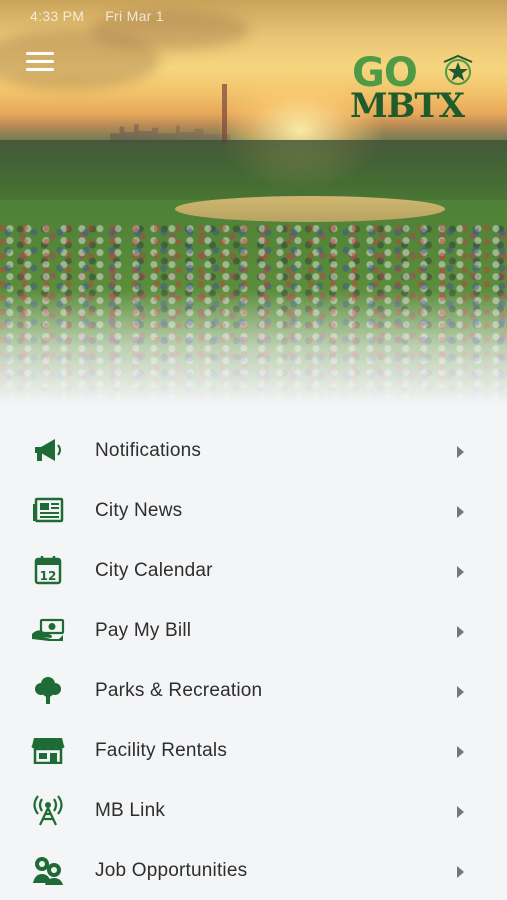 The image size is (507, 900). What do you see at coordinates (161, 750) in the screenshot?
I see `menu-item-label: Facility Rentals` at bounding box center [161, 750].